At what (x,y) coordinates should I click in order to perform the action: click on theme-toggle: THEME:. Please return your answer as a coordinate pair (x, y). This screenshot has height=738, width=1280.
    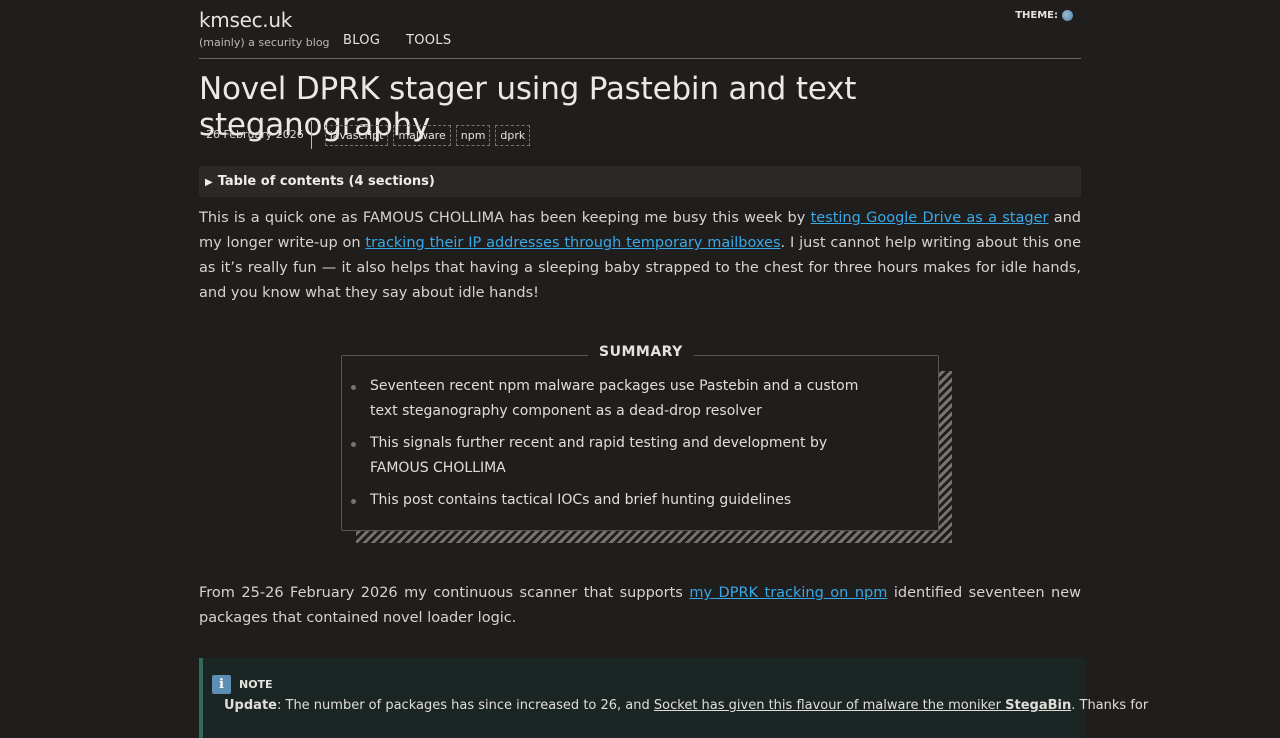
    Looking at the image, I should click on (1044, 15).